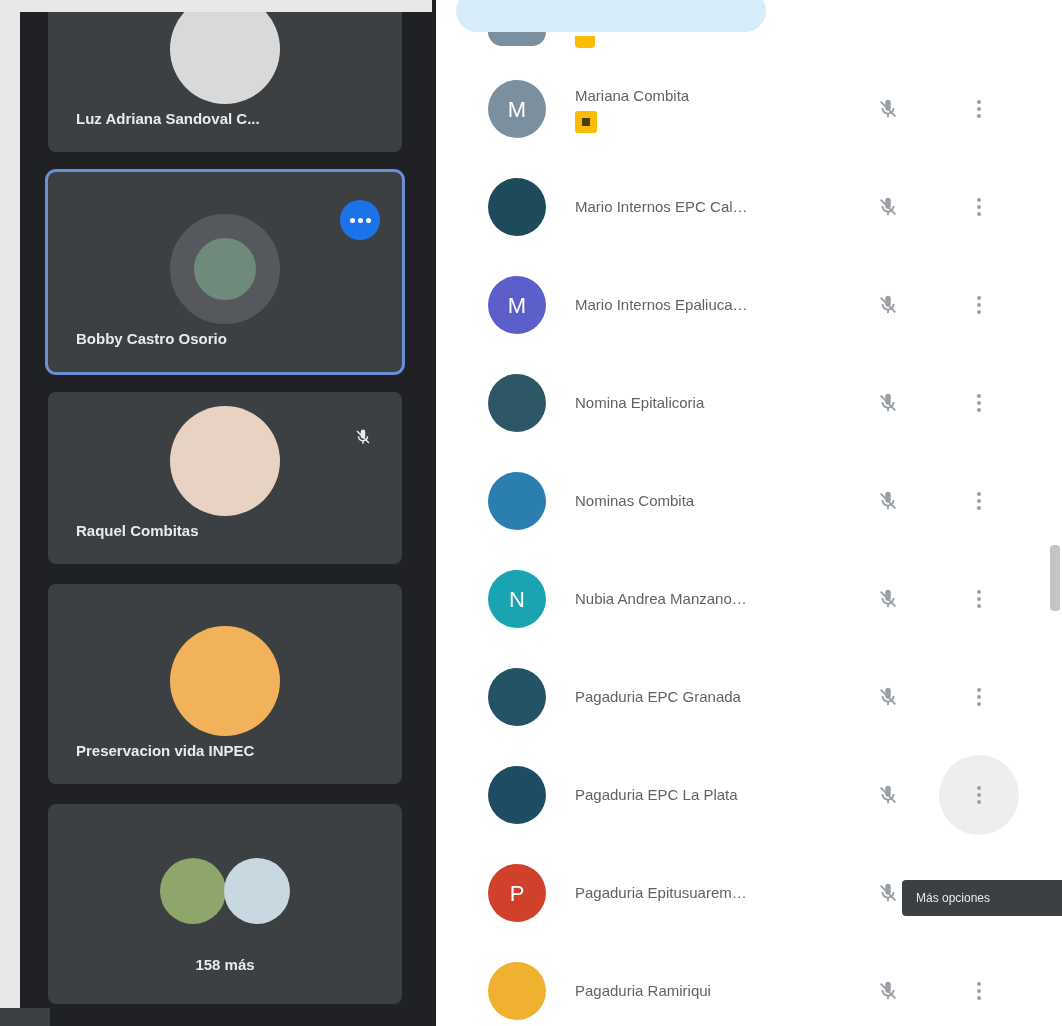 Image resolution: width=1062 pixels, height=1026 pixels. Describe the element at coordinates (643, 990) in the screenshot. I see `participant-name: Pagaduria Ramiriqui` at that location.